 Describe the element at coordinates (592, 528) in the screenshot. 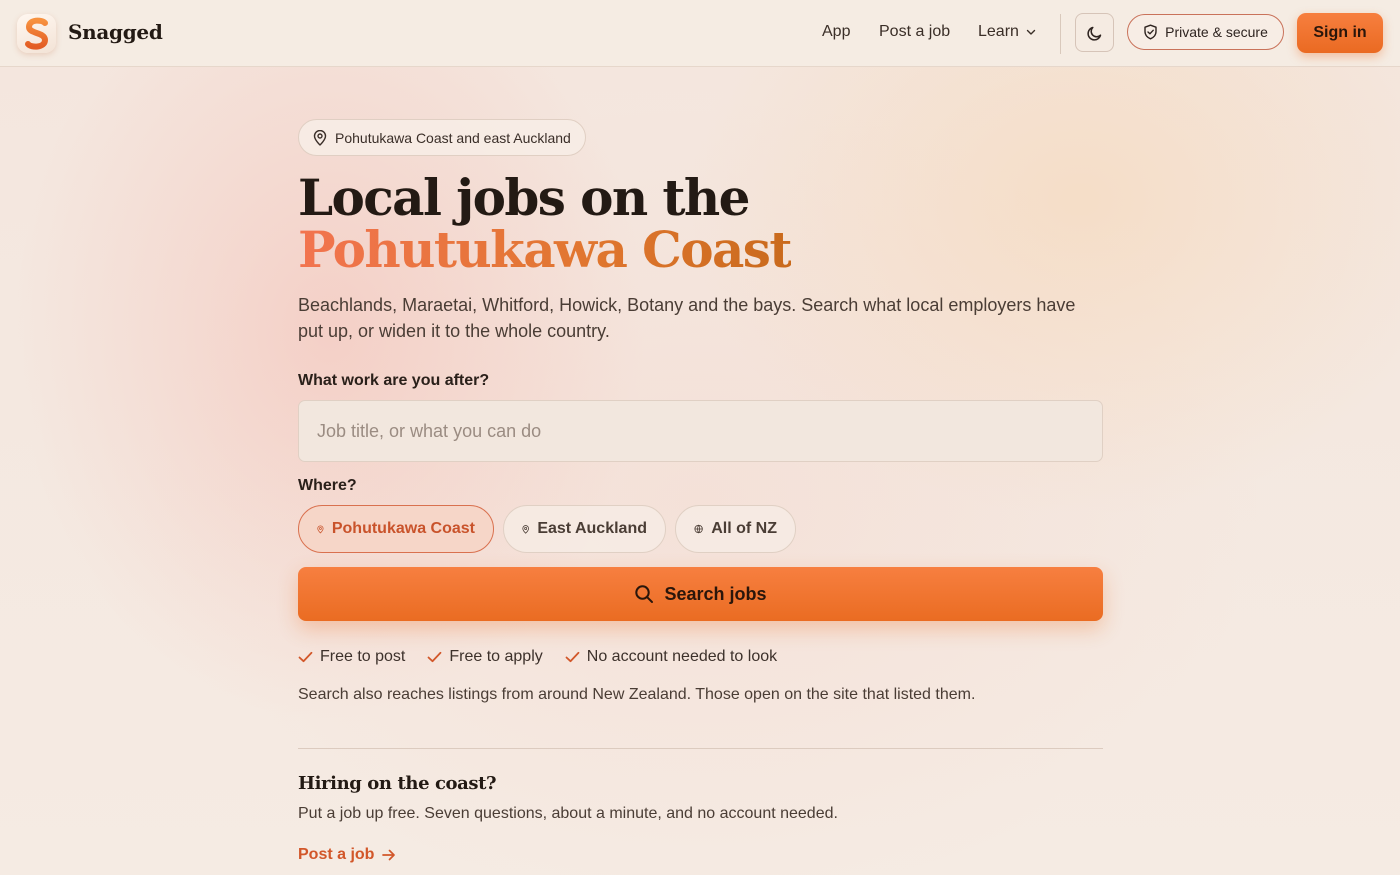

I see `where-option-label: East Auckland` at that location.